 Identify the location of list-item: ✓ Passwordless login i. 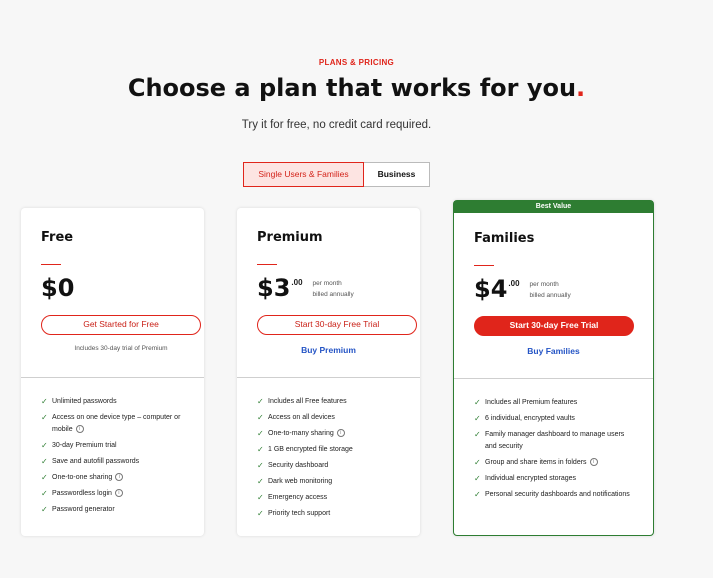
(121, 494).